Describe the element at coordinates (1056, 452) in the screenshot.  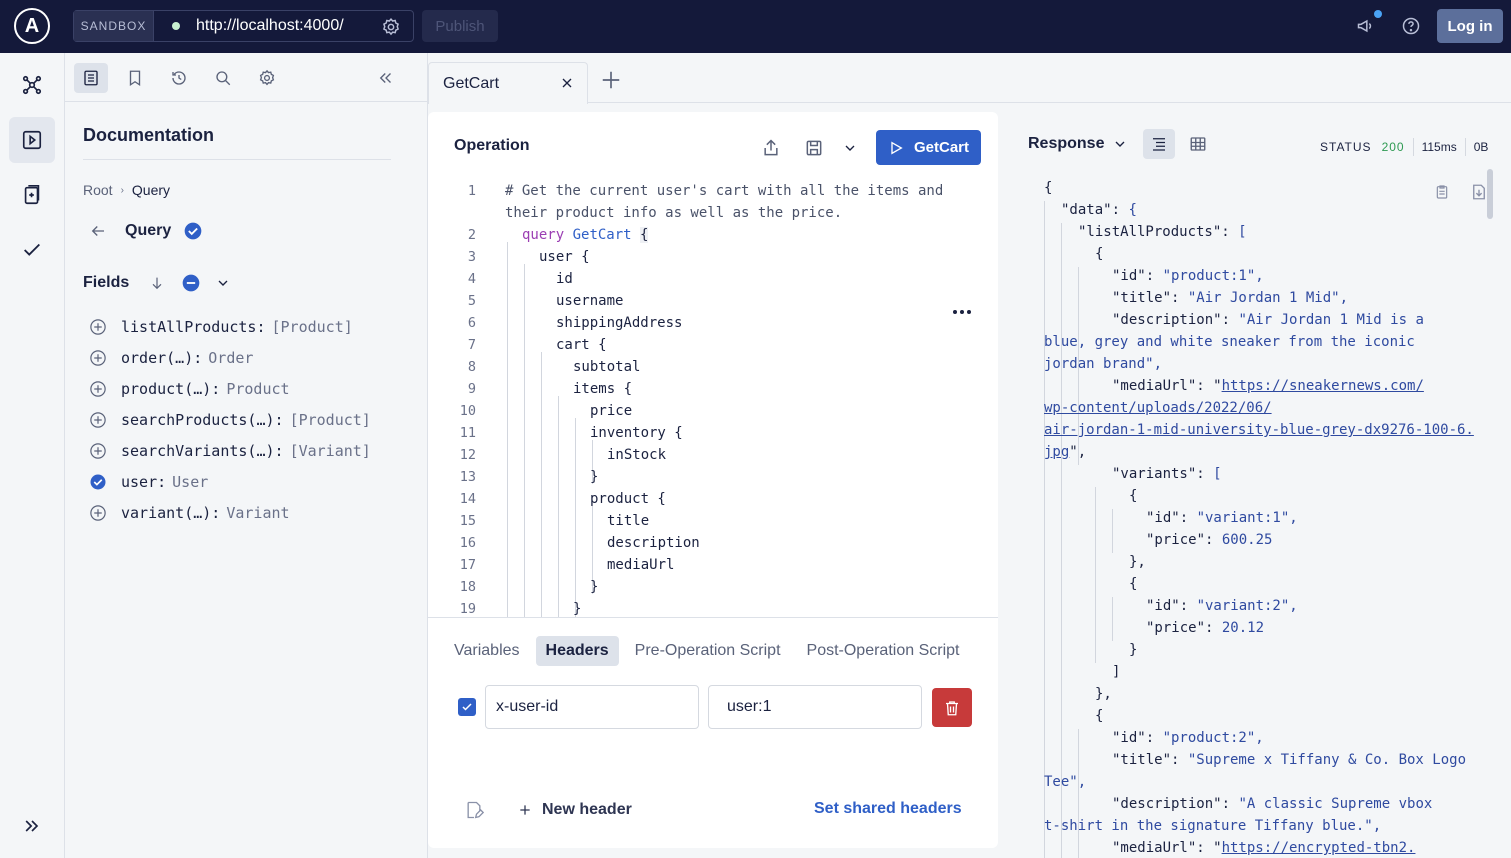
I see `json-link: jpg` at that location.